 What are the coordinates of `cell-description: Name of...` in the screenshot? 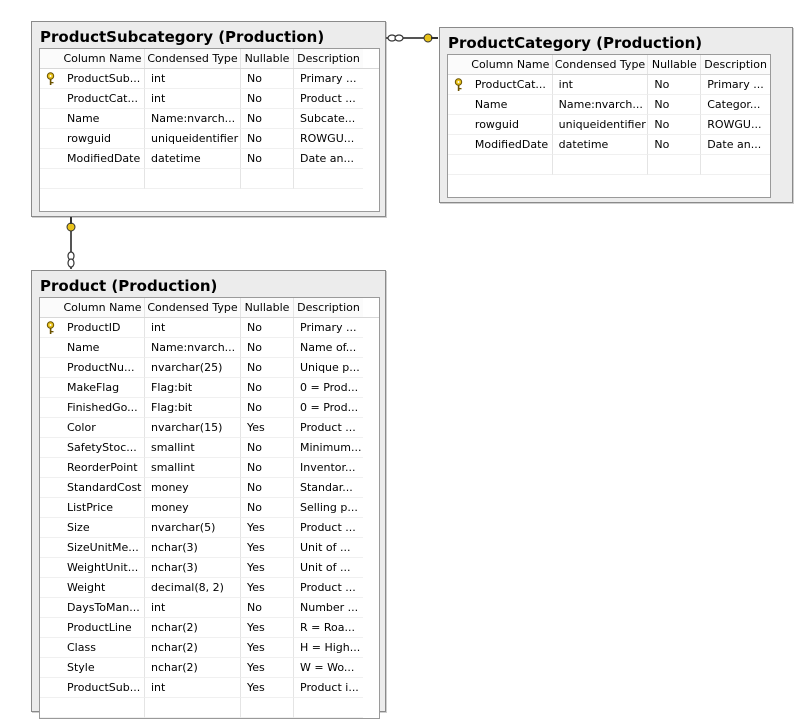 It's located at (328, 348).